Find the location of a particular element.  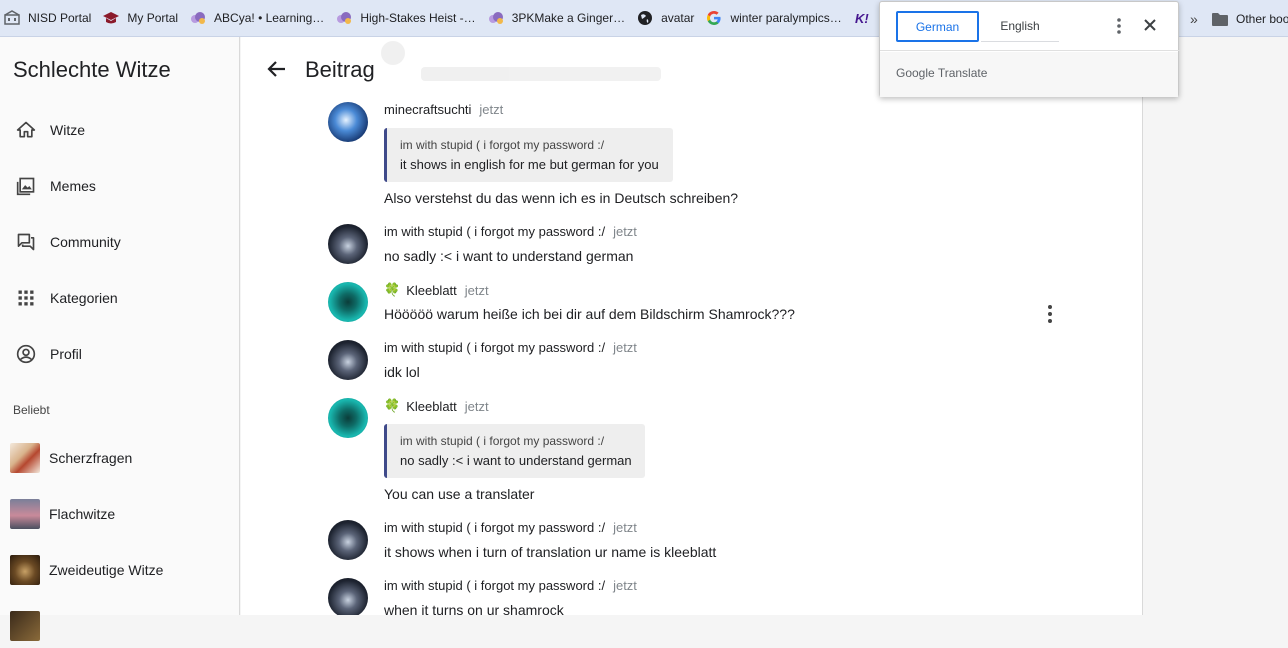

bookmark-nisd-portal: NISD Portal is located at coordinates (49, 18).